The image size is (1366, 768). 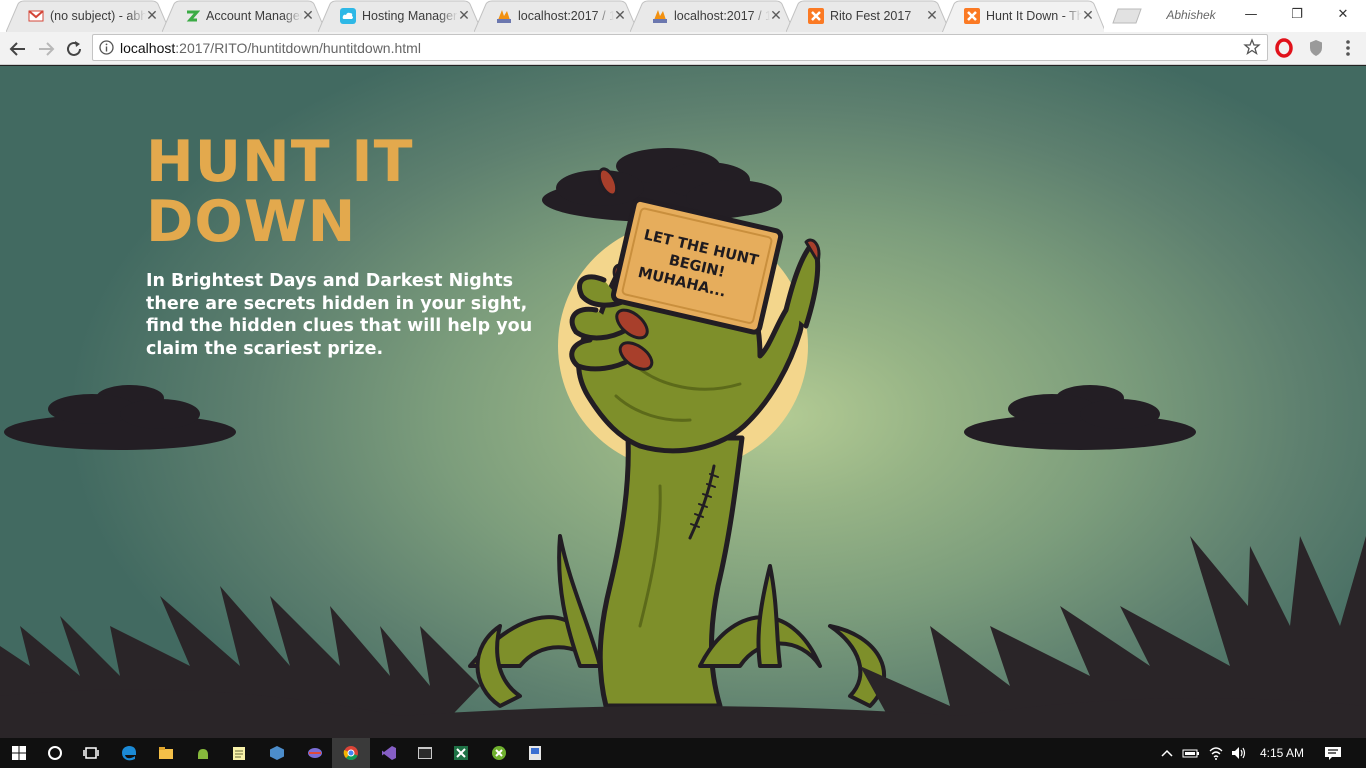 What do you see at coordinates (1239, 753) in the screenshot?
I see `volume-icon` at bounding box center [1239, 753].